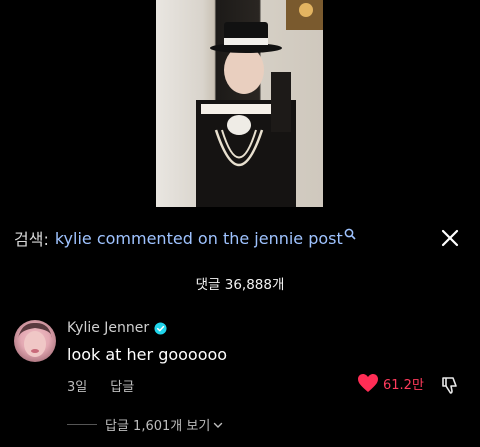 This screenshot has width=480, height=447. Describe the element at coordinates (122, 385) in the screenshot. I see `reply-button: 답글` at that location.